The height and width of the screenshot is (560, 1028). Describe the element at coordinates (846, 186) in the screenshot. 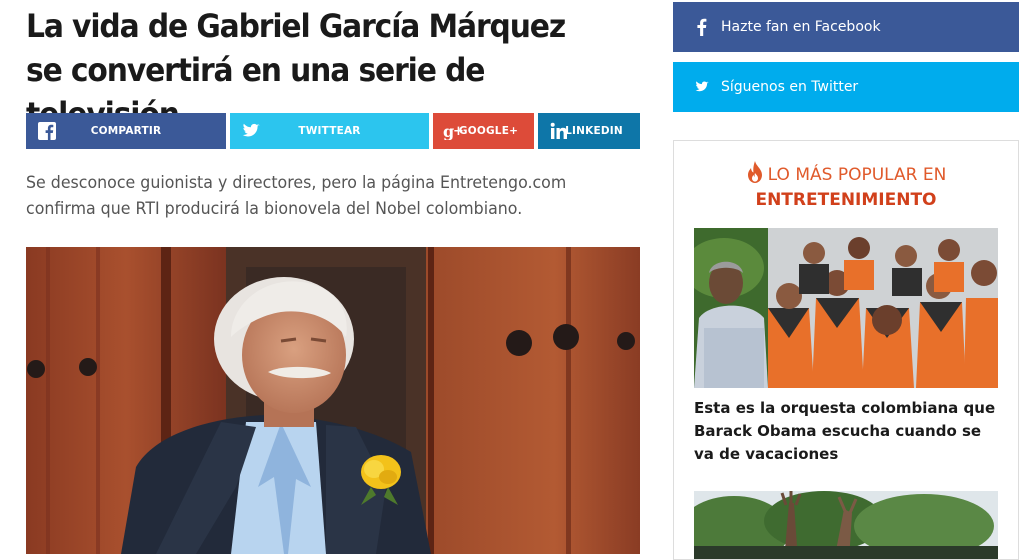

I see `popular-heading: LO MÁS POPULAR EN ENTRETENIMIENTO` at that location.